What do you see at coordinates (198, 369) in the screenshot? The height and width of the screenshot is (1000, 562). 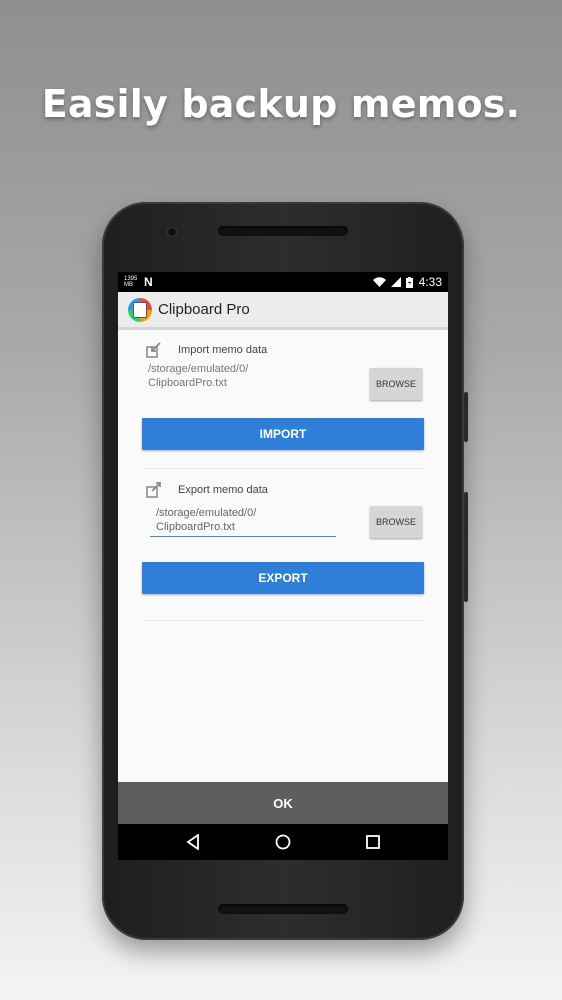 I see `import-path-line1: /storage/emulated/0/` at bounding box center [198, 369].